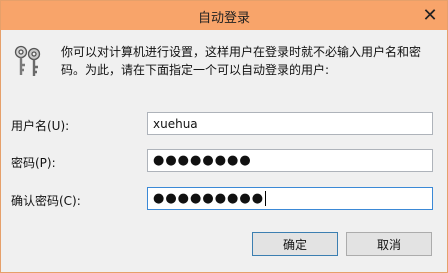 Image resolution: width=448 pixels, height=273 pixels. I want to click on close-icon: ✕, so click(430, 15).